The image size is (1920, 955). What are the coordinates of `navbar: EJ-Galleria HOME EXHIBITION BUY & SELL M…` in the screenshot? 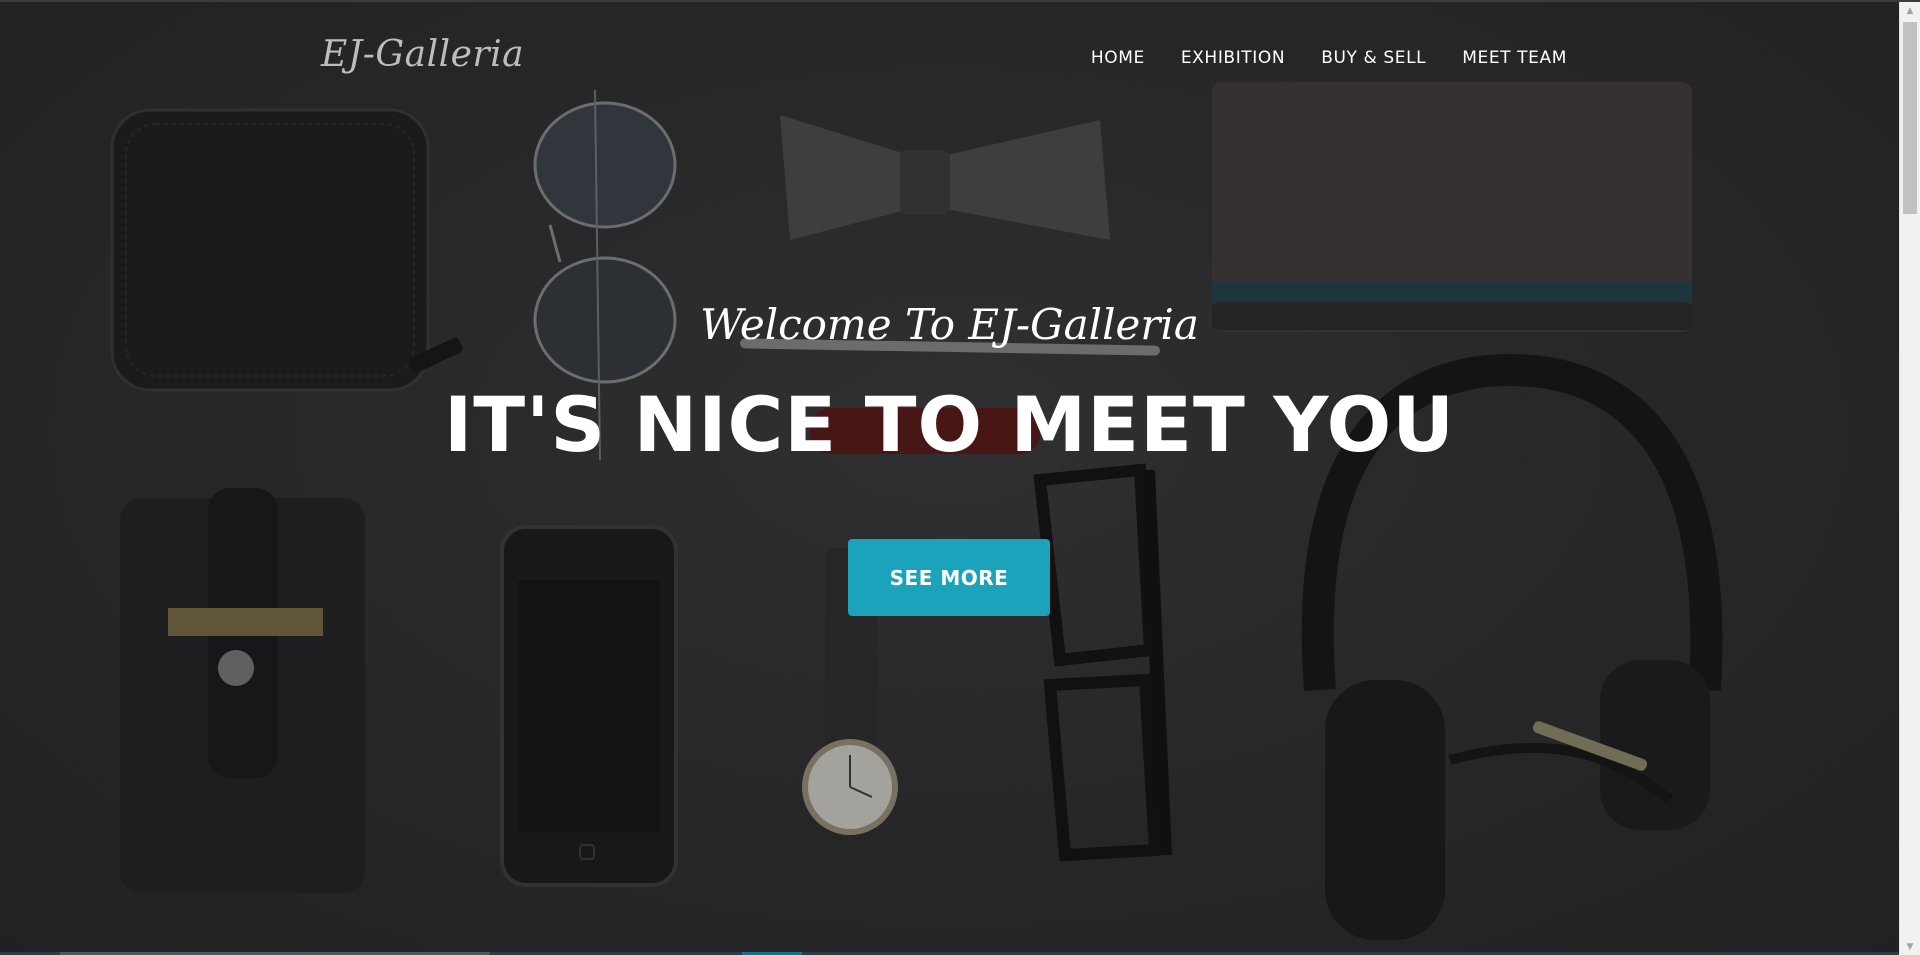 It's located at (949, 55).